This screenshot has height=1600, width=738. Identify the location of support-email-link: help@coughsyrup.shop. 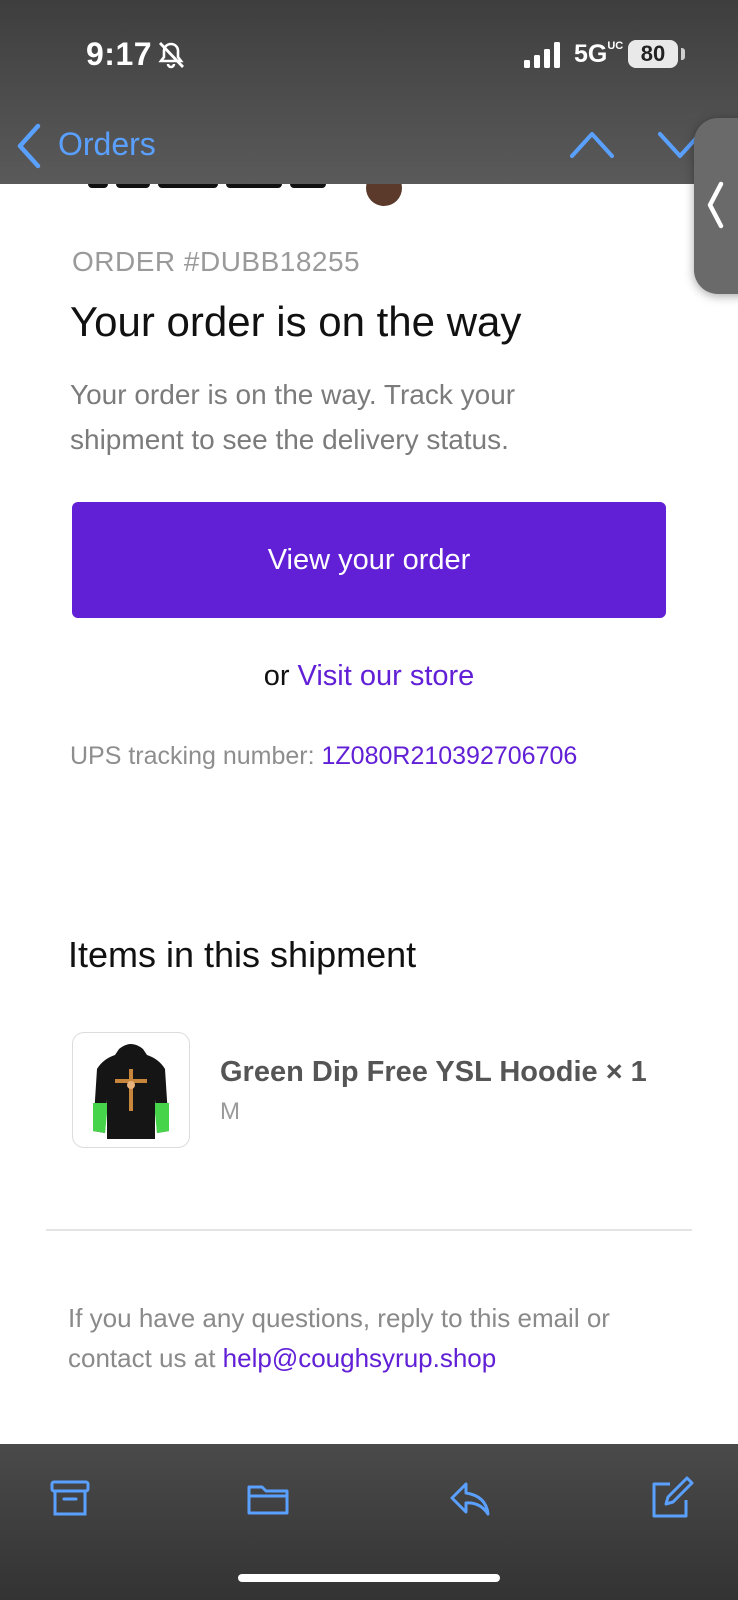
(360, 1358).